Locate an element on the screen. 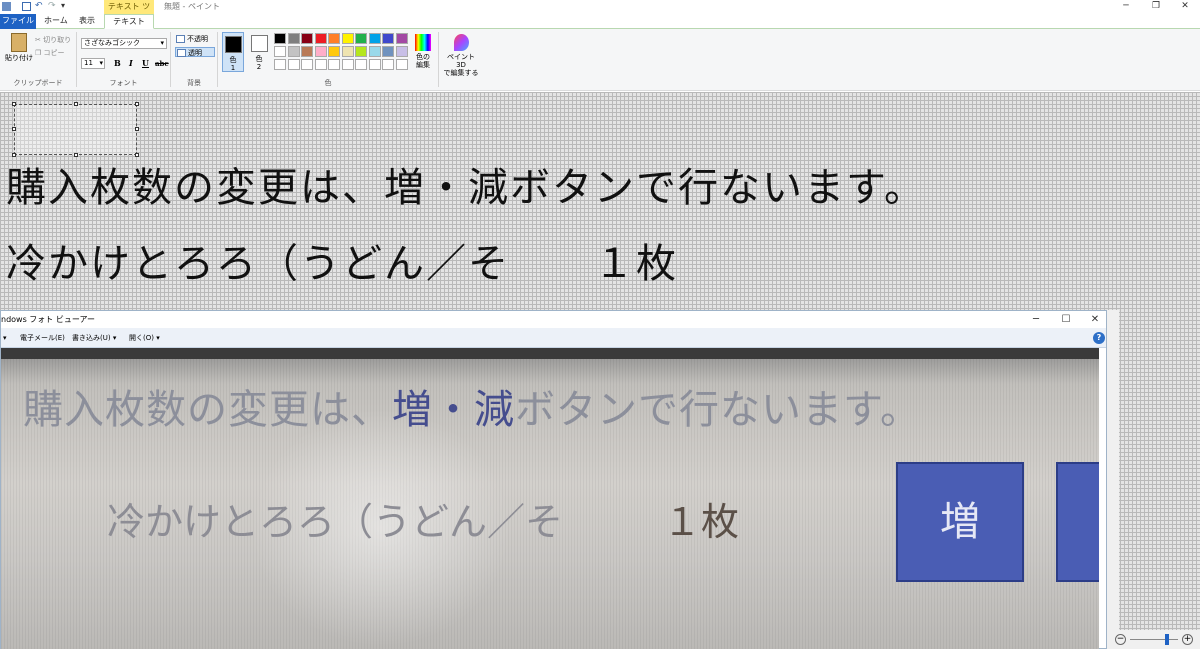 This screenshot has height=649, width=1200. italic-button: I is located at coordinates (131, 63).